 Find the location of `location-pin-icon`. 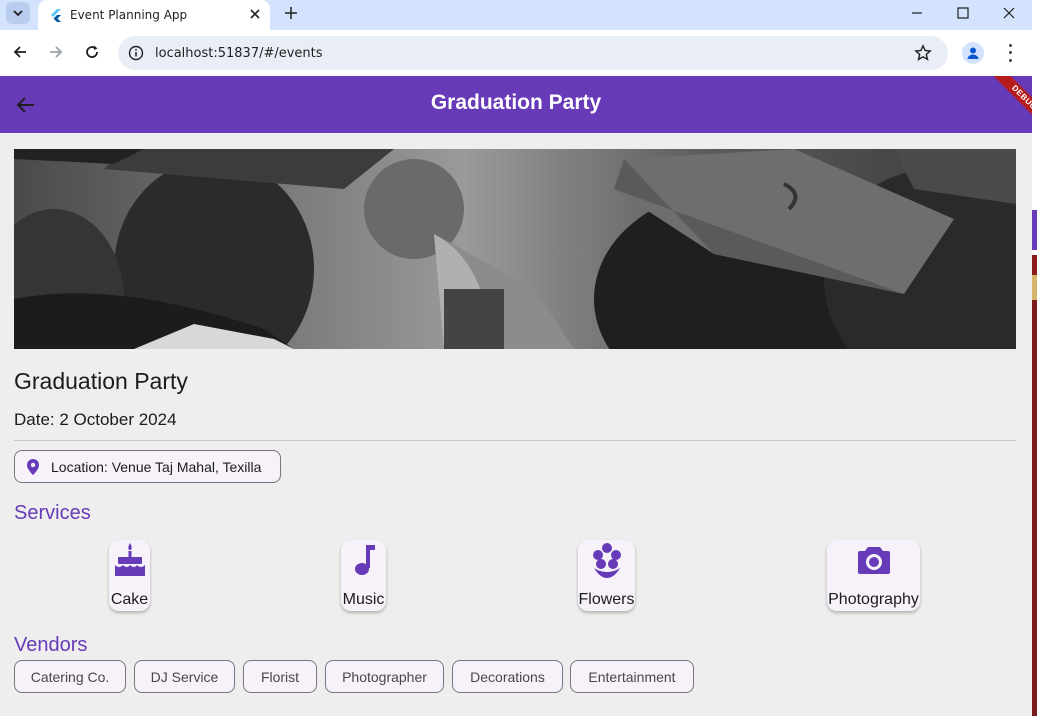

location-pin-icon is located at coordinates (33, 467).